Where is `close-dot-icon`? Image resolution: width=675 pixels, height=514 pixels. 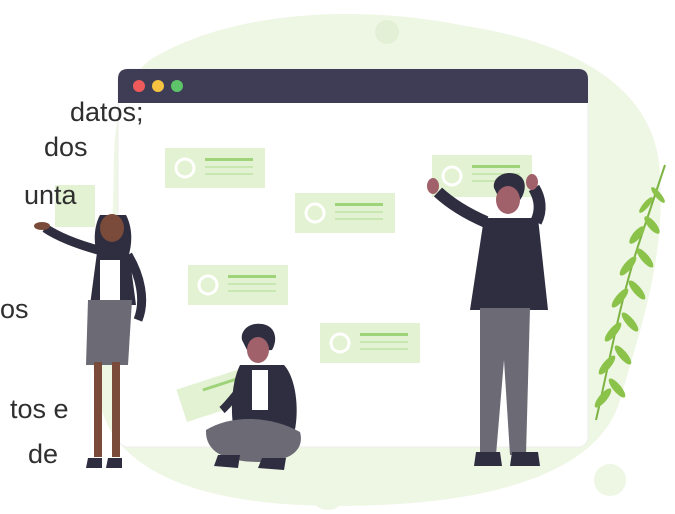 close-dot-icon is located at coordinates (139, 86).